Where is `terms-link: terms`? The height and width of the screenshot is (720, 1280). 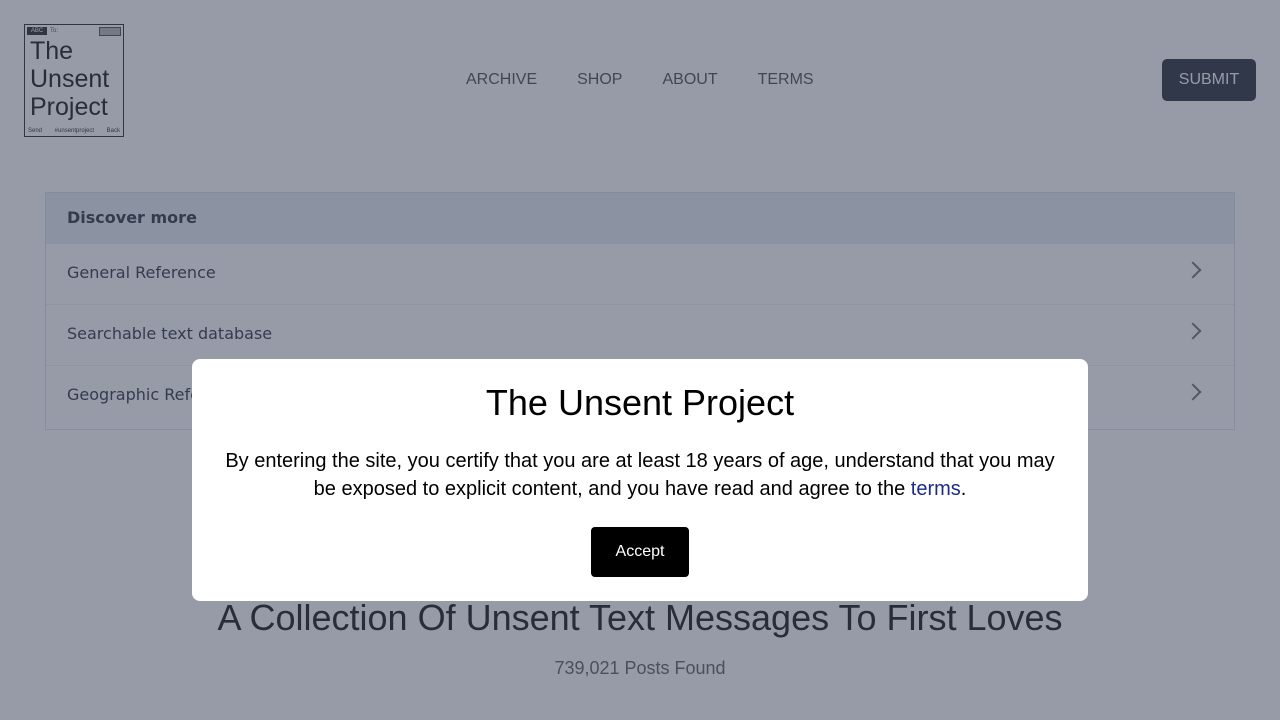 terms-link: terms is located at coordinates (936, 489).